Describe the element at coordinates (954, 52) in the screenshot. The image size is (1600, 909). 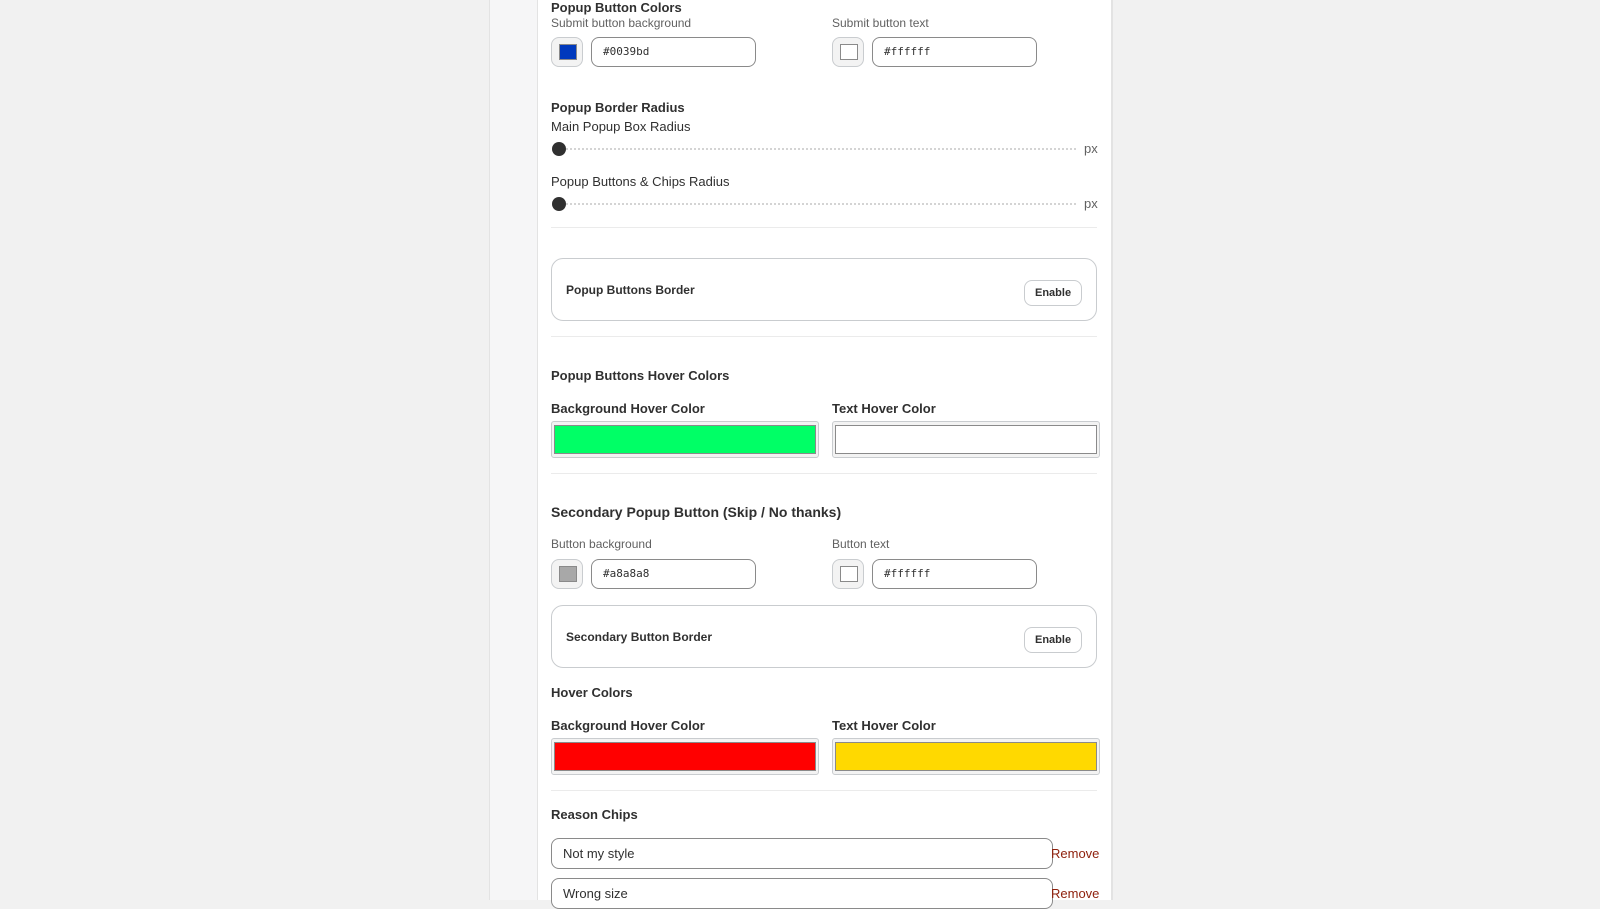
I see `submit-text-hex-input: #ffffff` at that location.